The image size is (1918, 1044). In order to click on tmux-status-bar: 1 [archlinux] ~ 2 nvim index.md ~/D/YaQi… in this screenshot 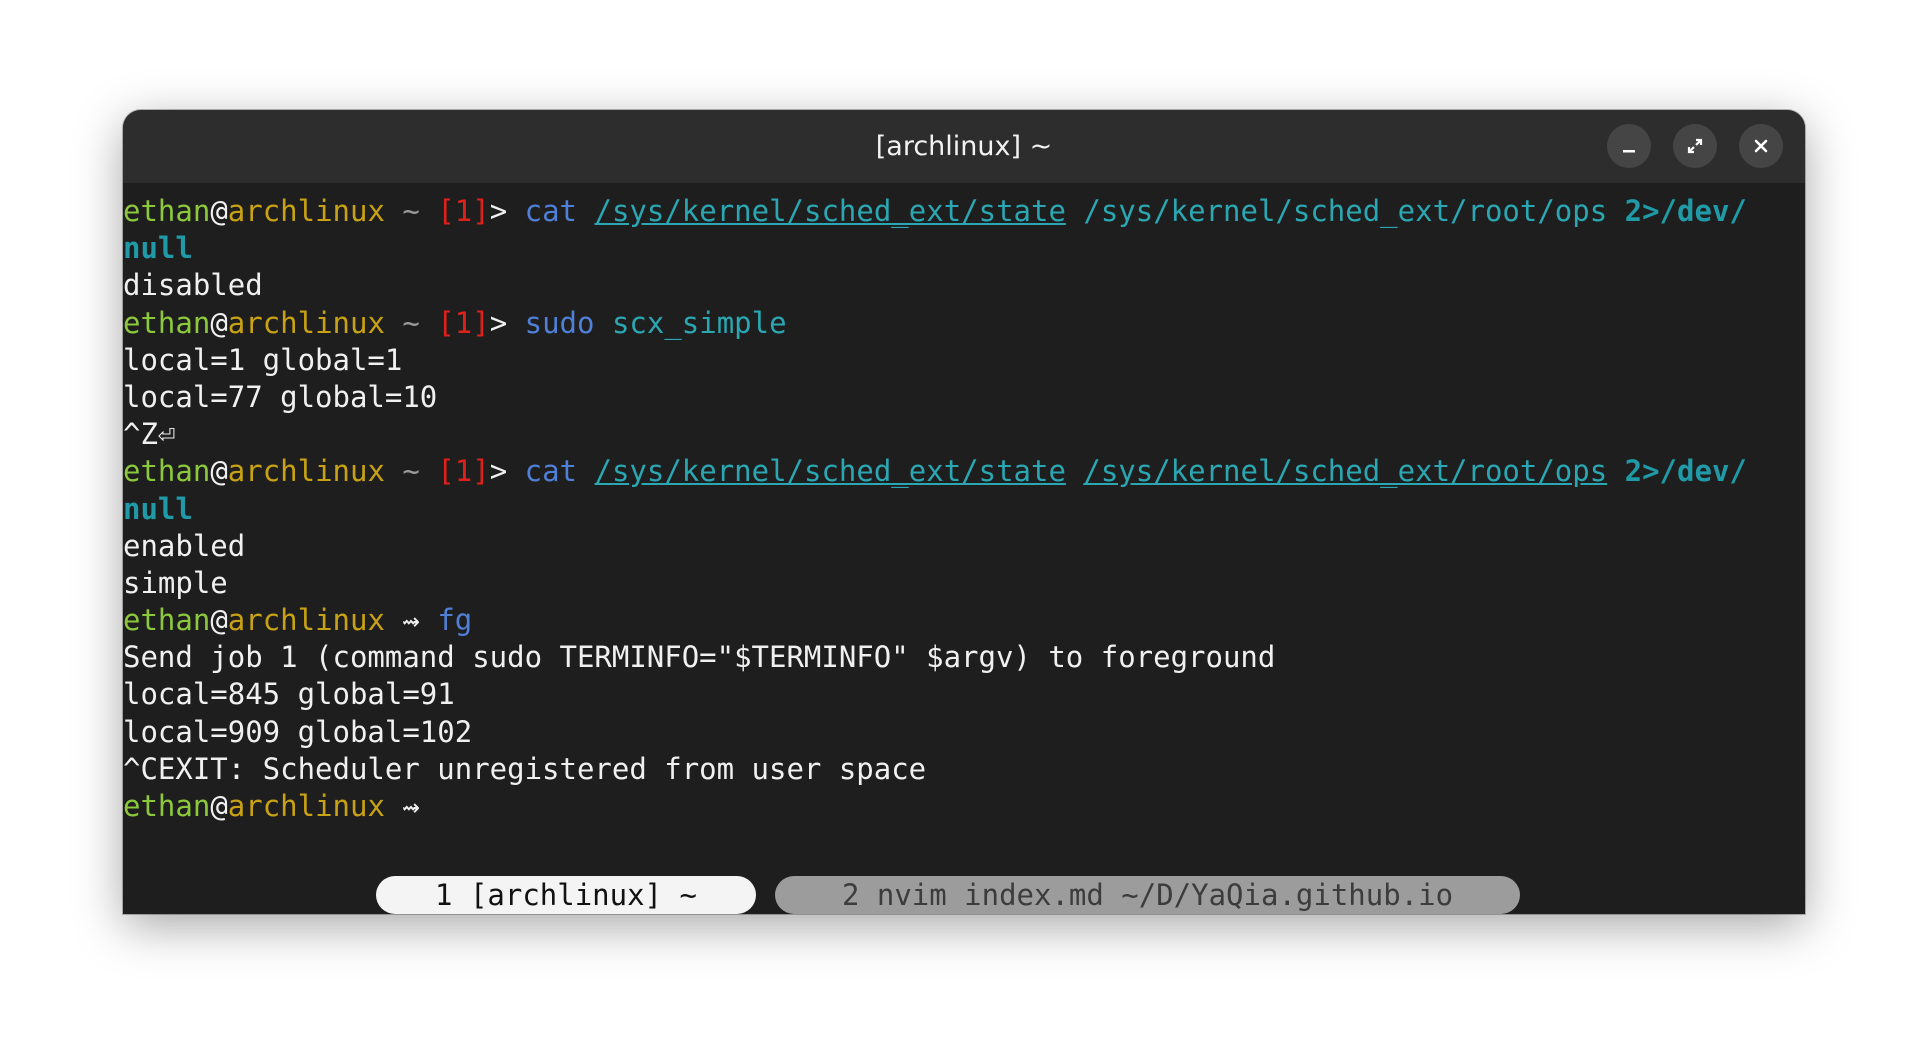, I will do `click(964, 895)`.